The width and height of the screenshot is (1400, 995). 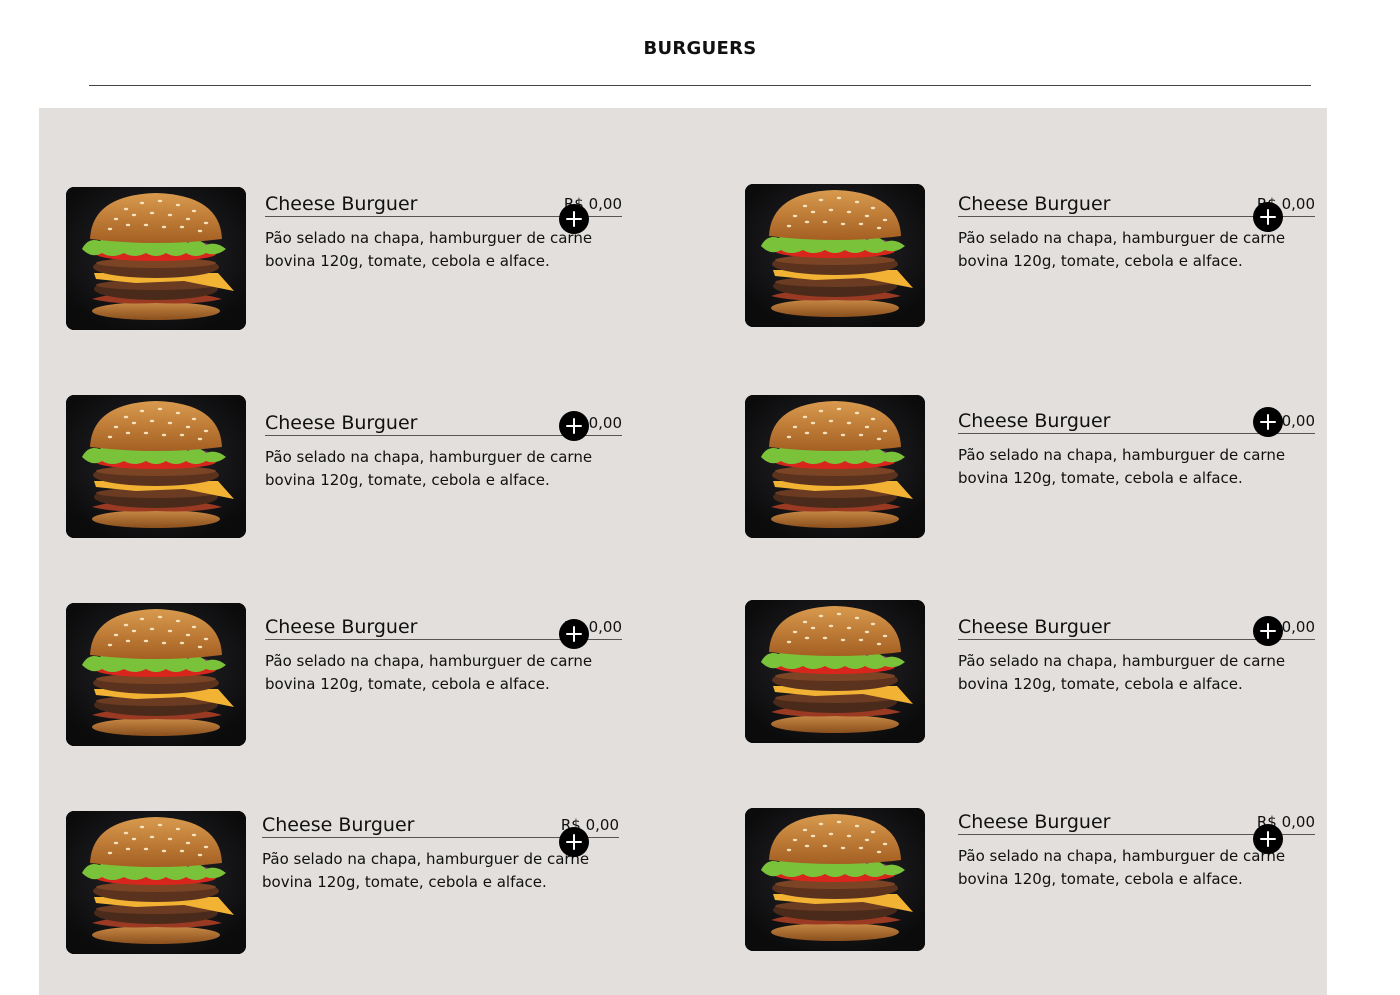 What do you see at coordinates (700, 48) in the screenshot?
I see `page-title: BURGUERS` at bounding box center [700, 48].